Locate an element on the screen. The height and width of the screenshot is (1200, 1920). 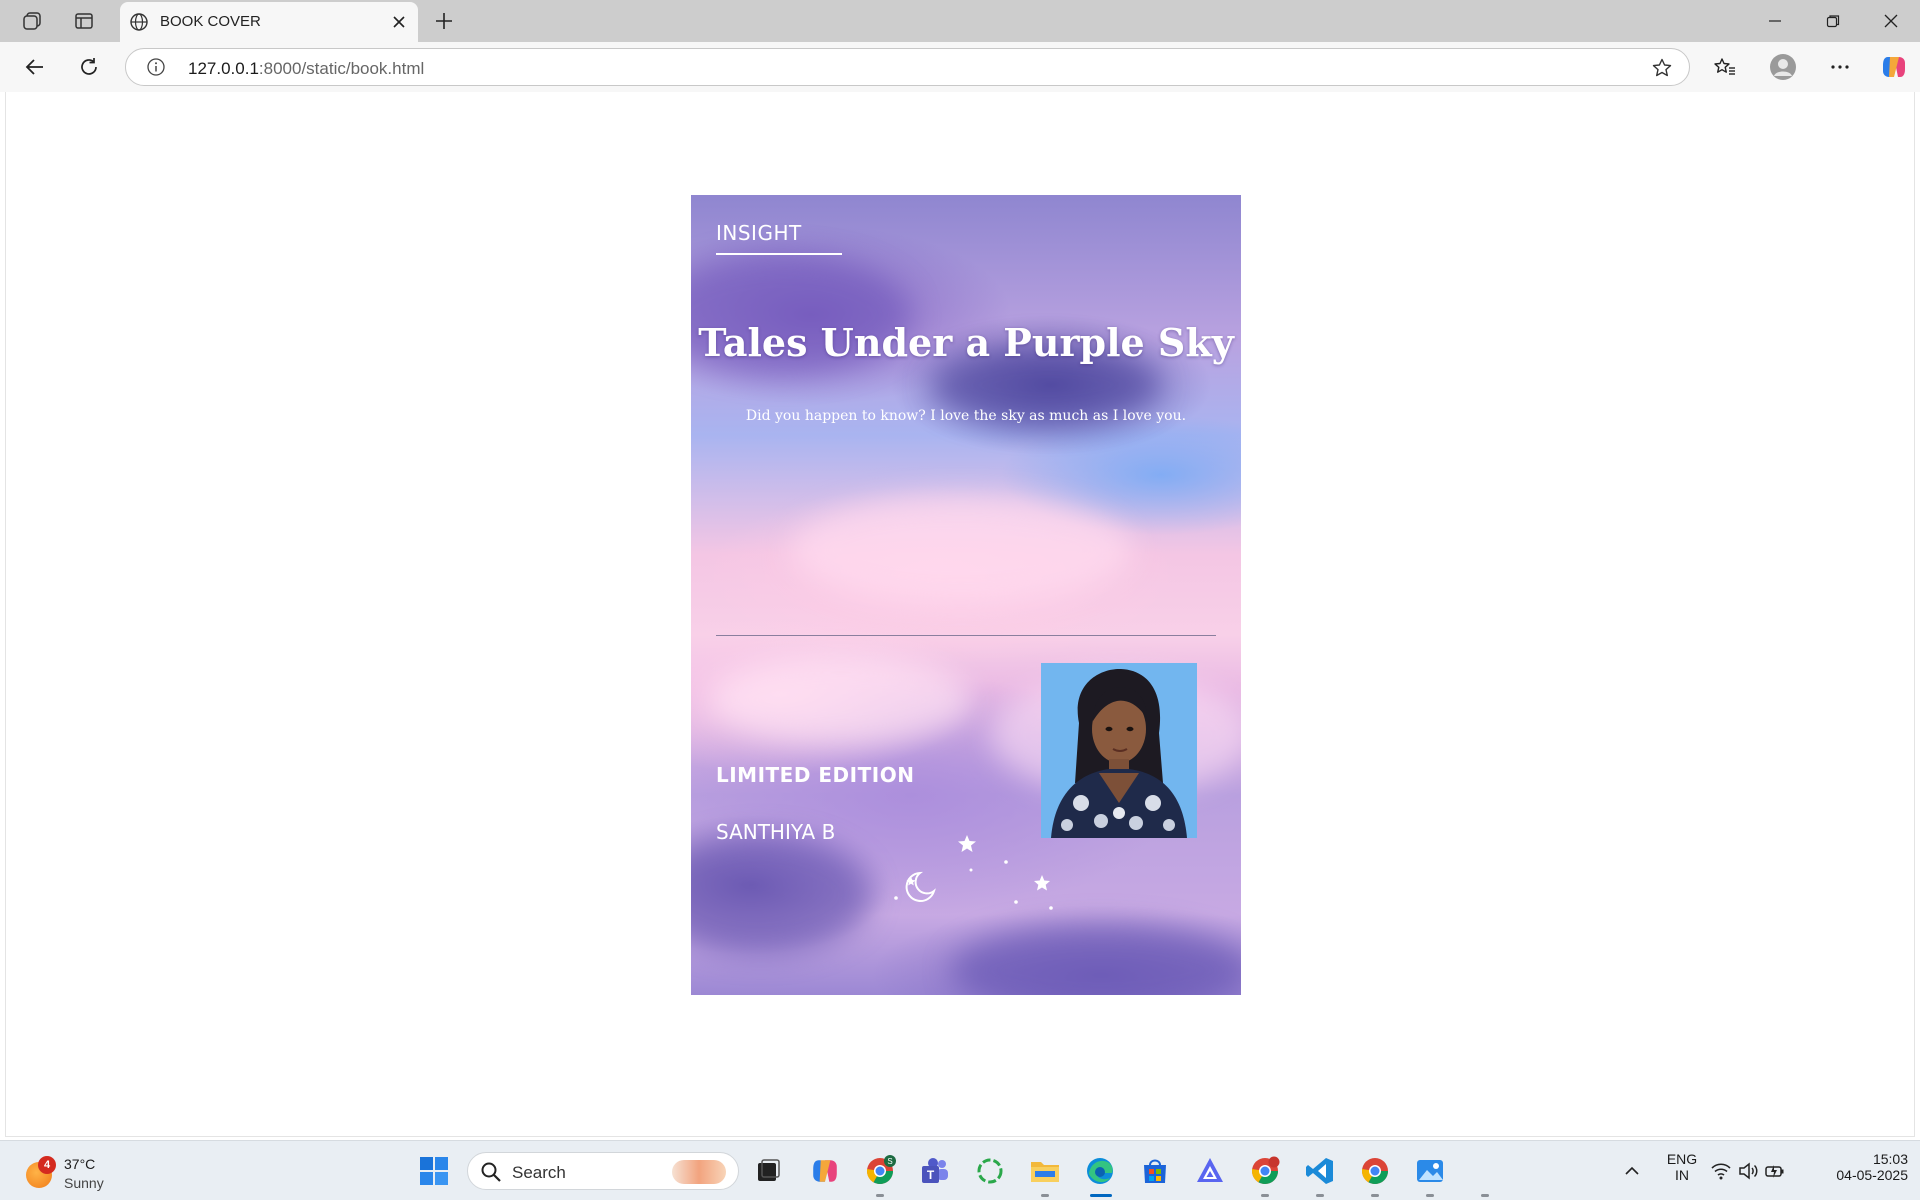
taskbar-search: Search is located at coordinates (603, 1171).